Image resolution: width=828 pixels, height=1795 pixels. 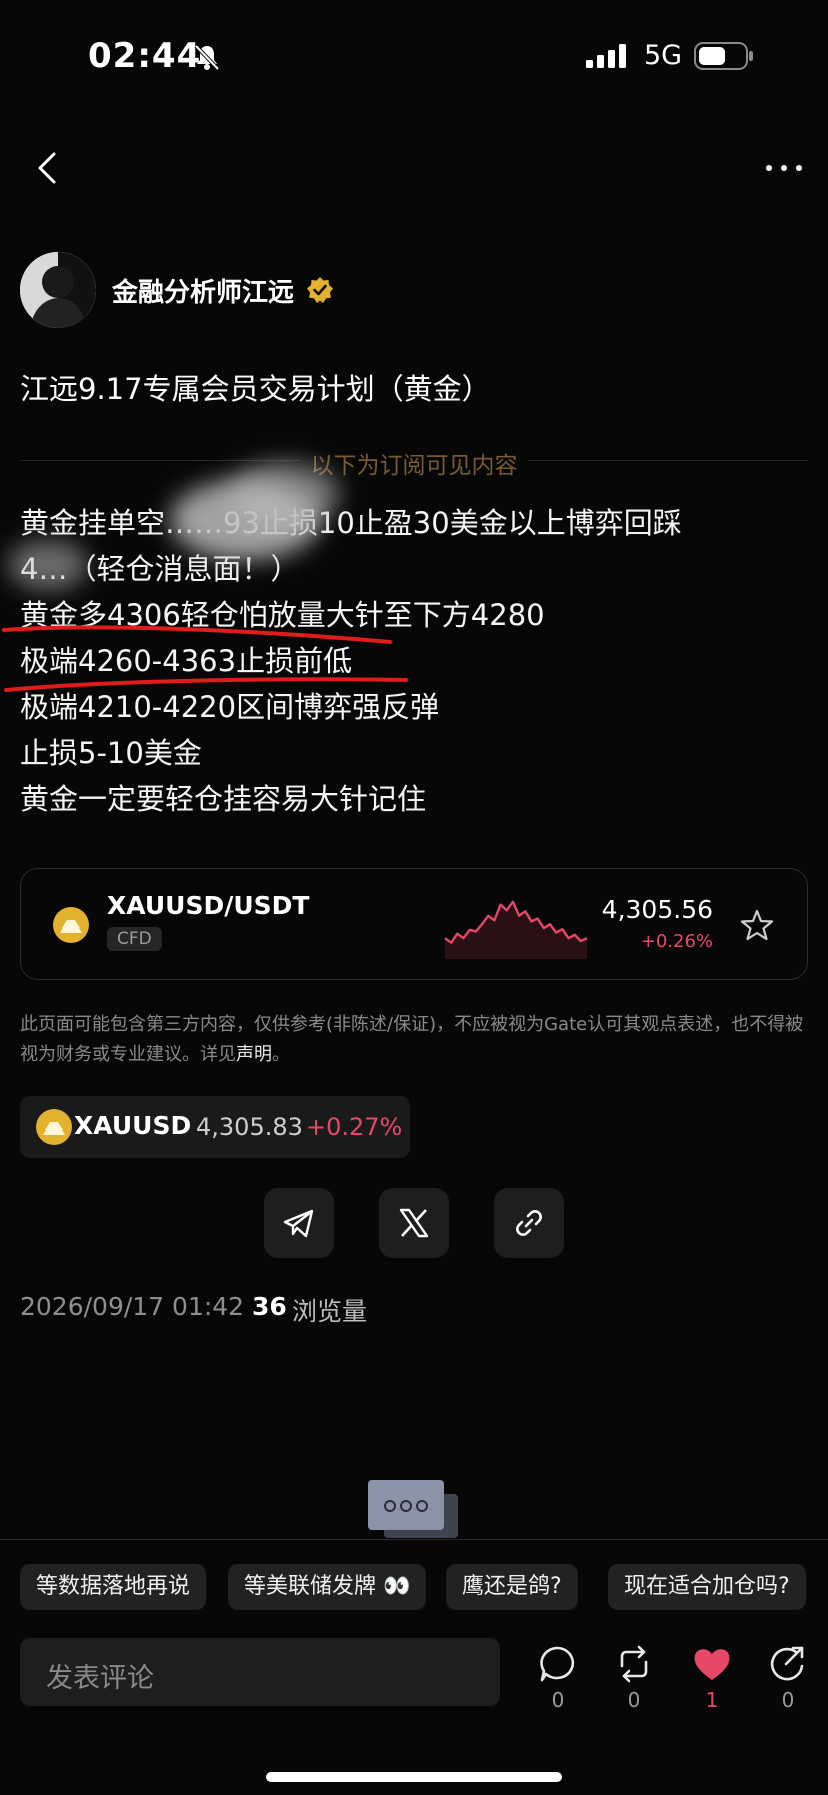 What do you see at coordinates (634, 1664) in the screenshot?
I see `repost-icon` at bounding box center [634, 1664].